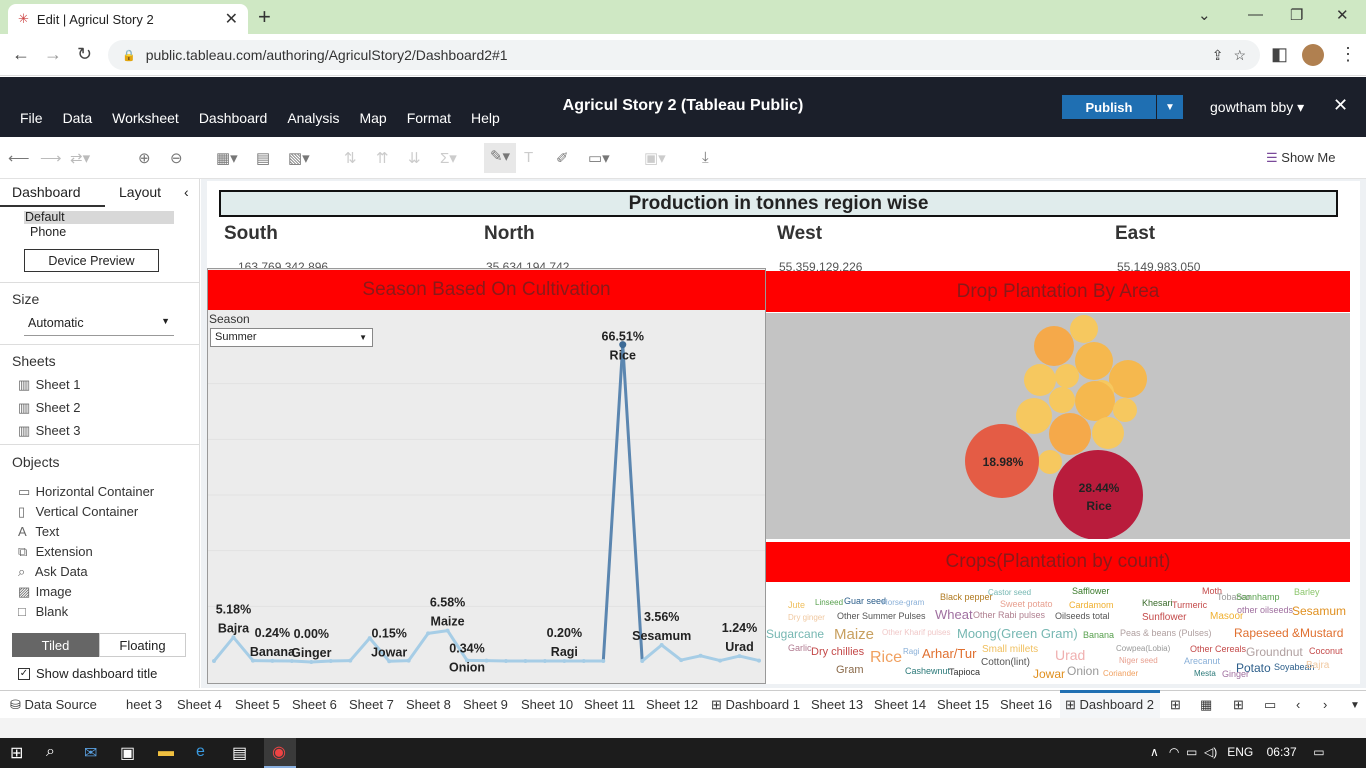  Describe the element at coordinates (55, 645) in the screenshot. I see `tiled-toggle: Tiled` at that location.